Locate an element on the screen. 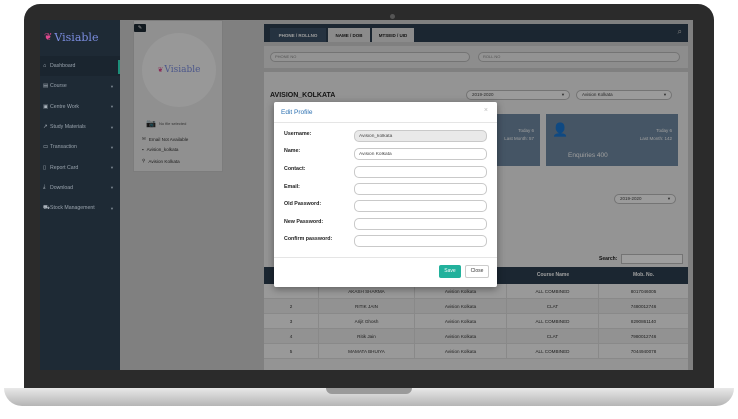 The height and width of the screenshot is (419, 738). sidebar-item-label: Transaction is located at coordinates (63, 147).